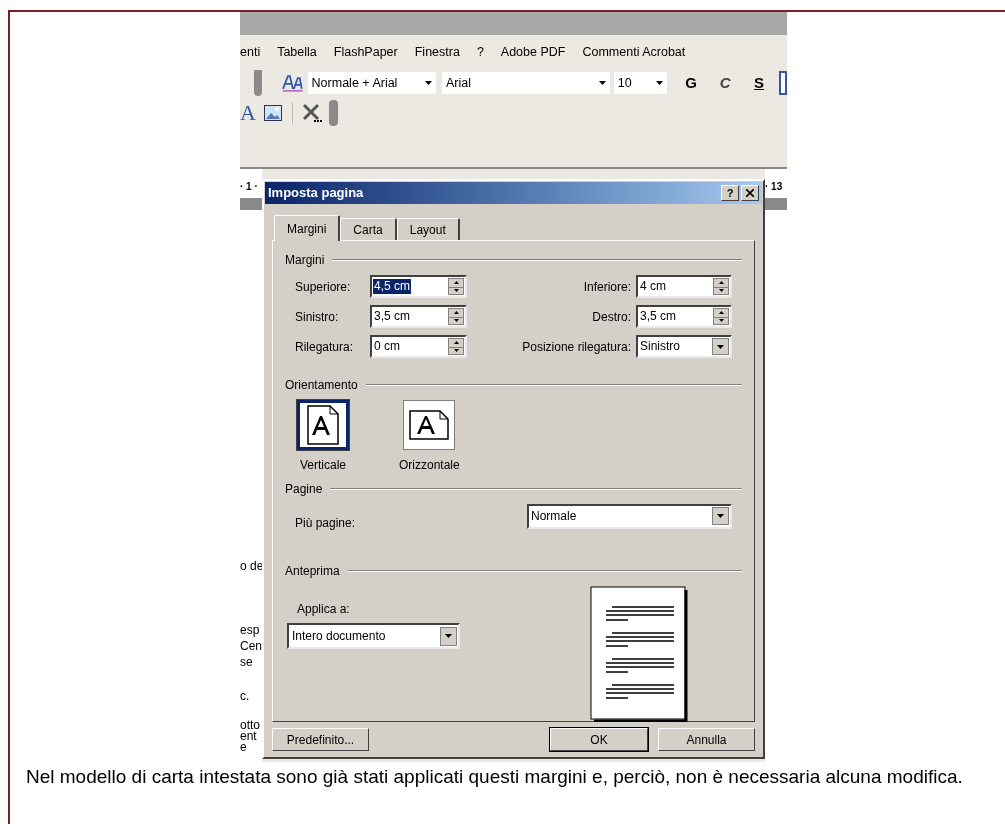  What do you see at coordinates (323, 287) in the screenshot?
I see `field-label: Superiore:` at bounding box center [323, 287].